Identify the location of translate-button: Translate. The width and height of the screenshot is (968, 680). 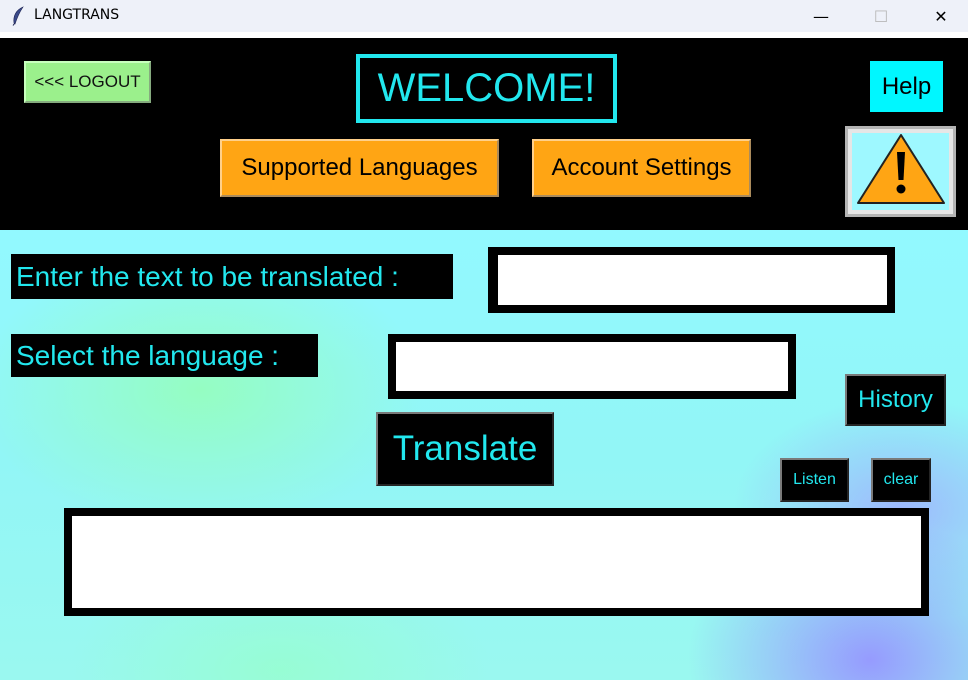
(465, 449).